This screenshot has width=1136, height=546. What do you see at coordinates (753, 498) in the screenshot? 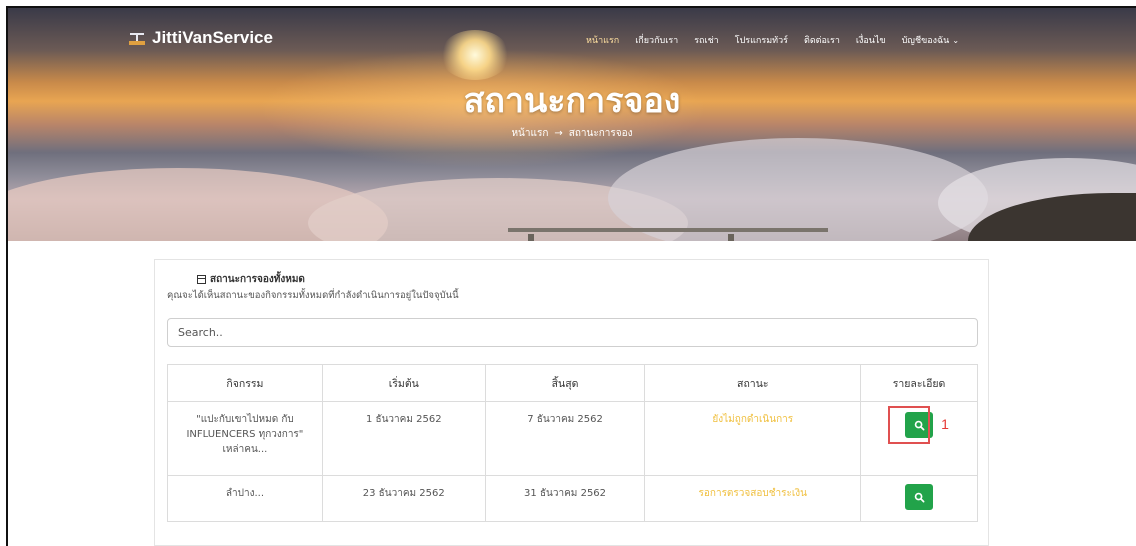
I see `cell-status: รอการตรวจสอบชำระเงิน` at bounding box center [753, 498].